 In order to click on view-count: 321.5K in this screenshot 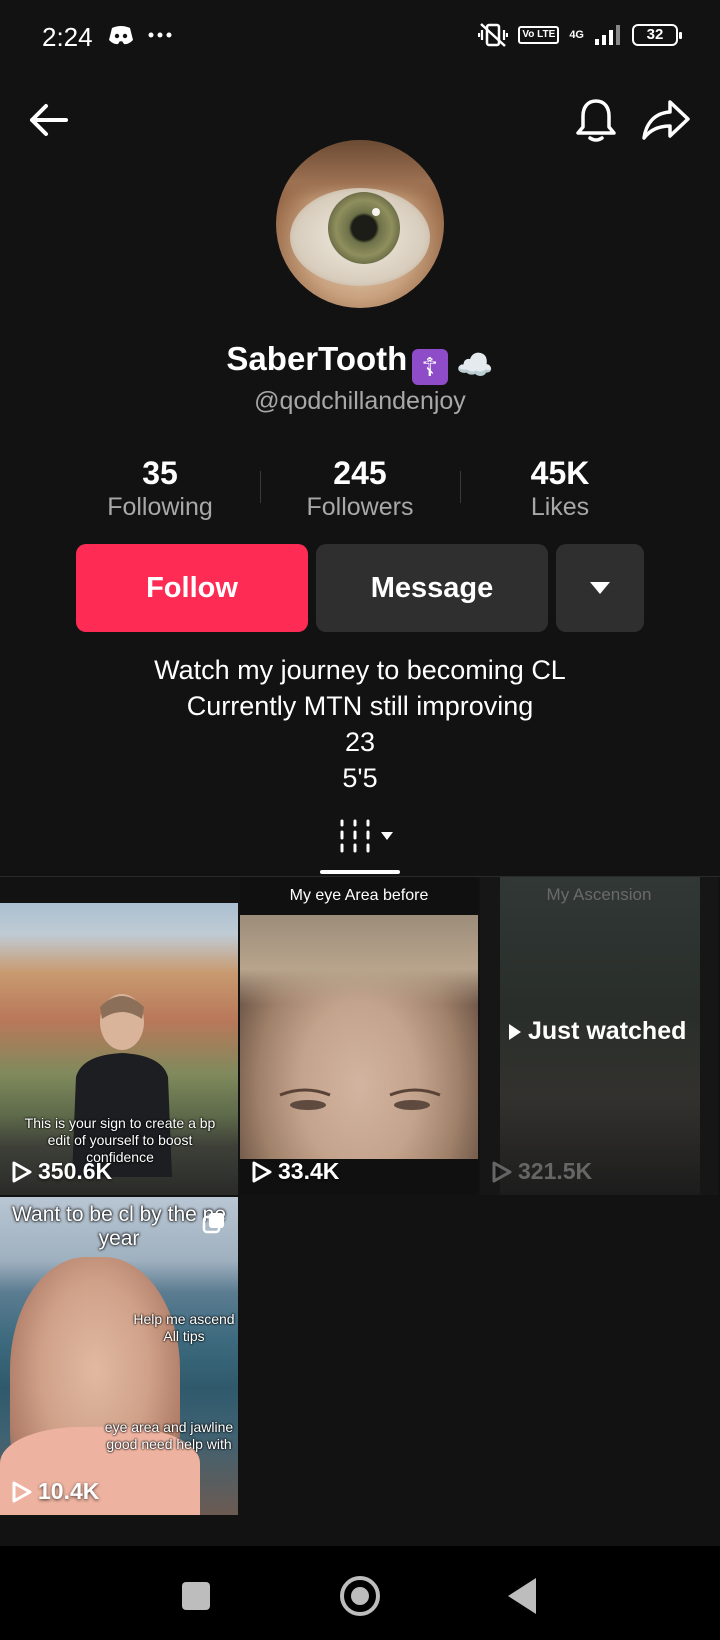, I will do `click(542, 1171)`.